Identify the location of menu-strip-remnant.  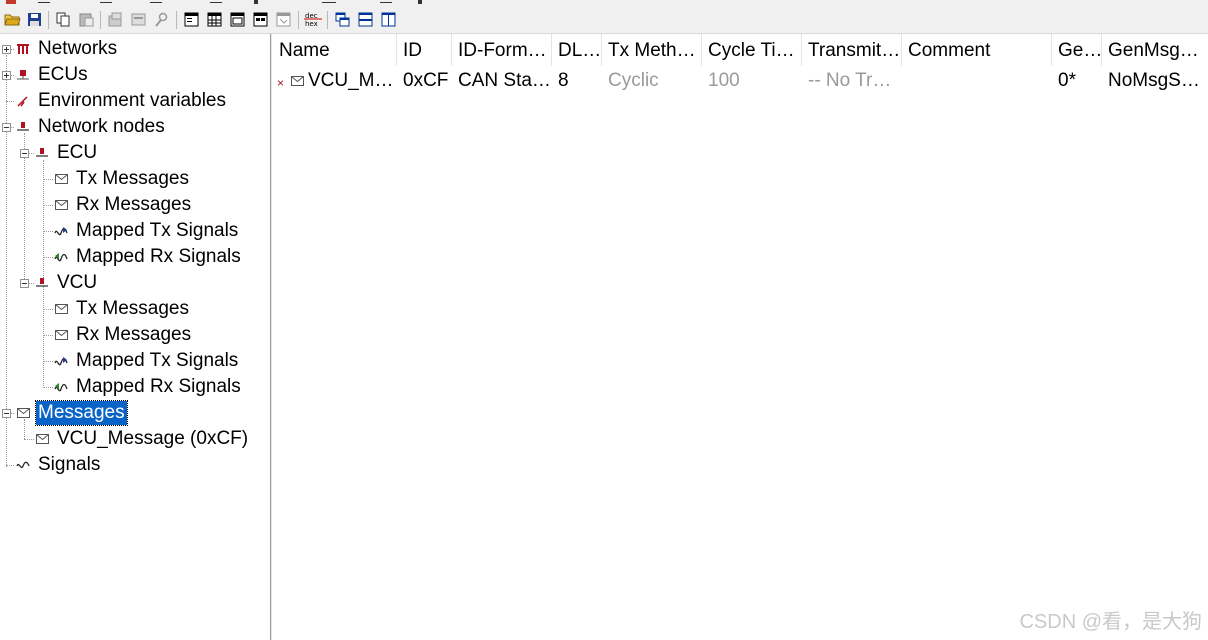
(214, 2).